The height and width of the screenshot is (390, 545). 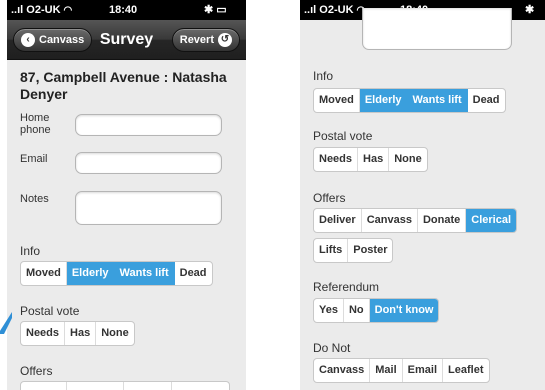 I want to click on referendum-yes: Yes, so click(x=329, y=310).